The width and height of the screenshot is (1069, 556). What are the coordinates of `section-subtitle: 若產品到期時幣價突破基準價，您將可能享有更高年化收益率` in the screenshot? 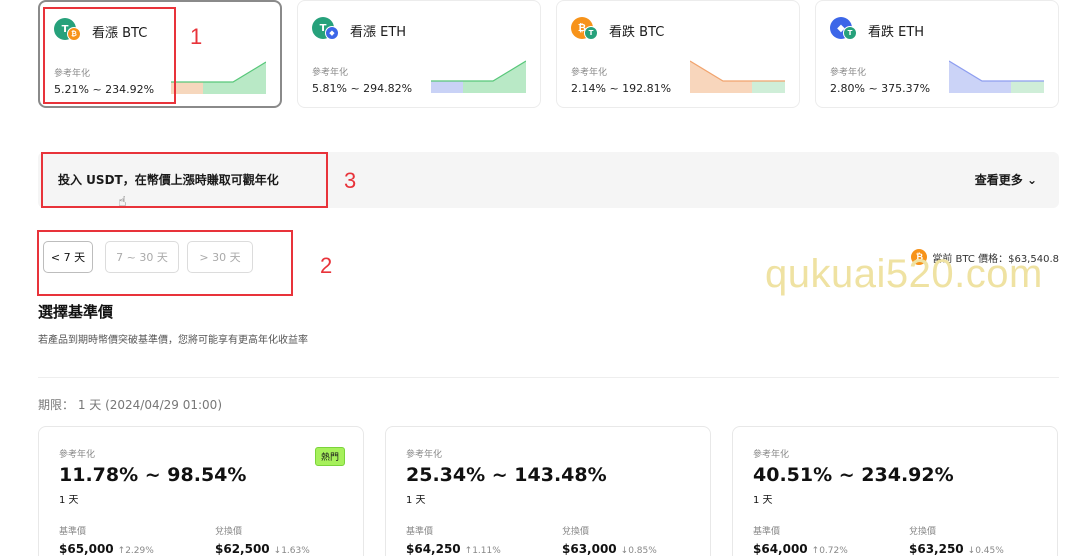 It's located at (173, 340).